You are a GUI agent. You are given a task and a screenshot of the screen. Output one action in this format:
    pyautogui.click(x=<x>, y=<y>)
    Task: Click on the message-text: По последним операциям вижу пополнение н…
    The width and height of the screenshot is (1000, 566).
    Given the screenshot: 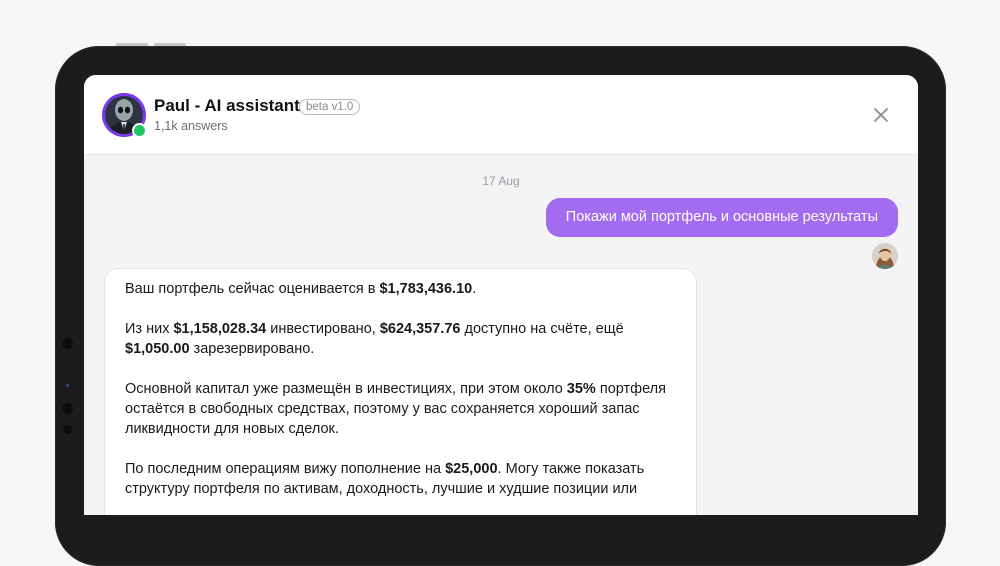 What is the action you would take?
    pyautogui.click(x=285, y=469)
    